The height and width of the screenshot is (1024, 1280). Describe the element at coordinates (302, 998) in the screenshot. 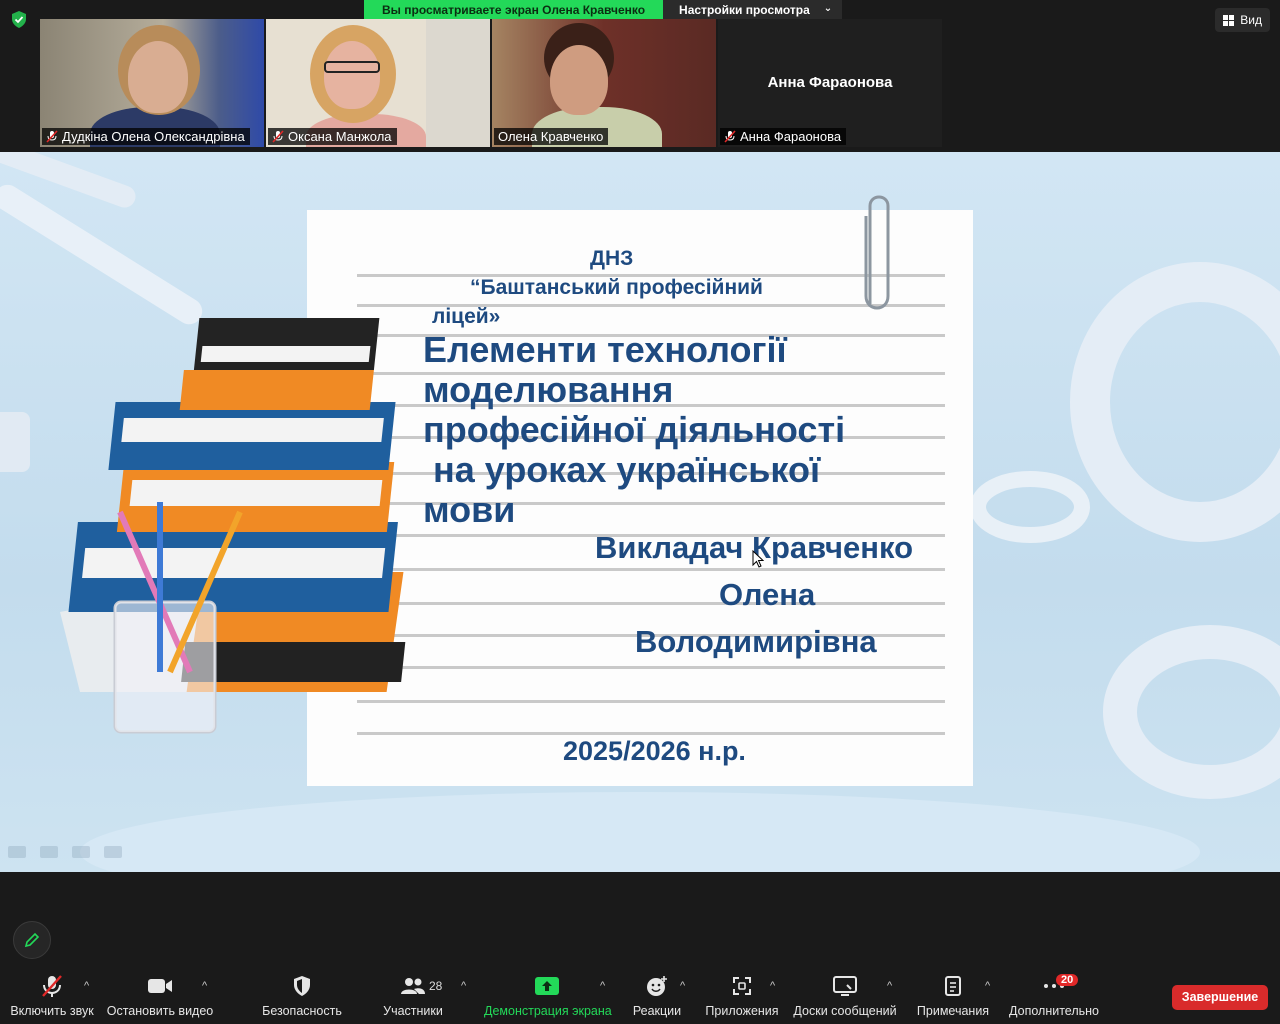

I see `security-button: Безопасность` at that location.